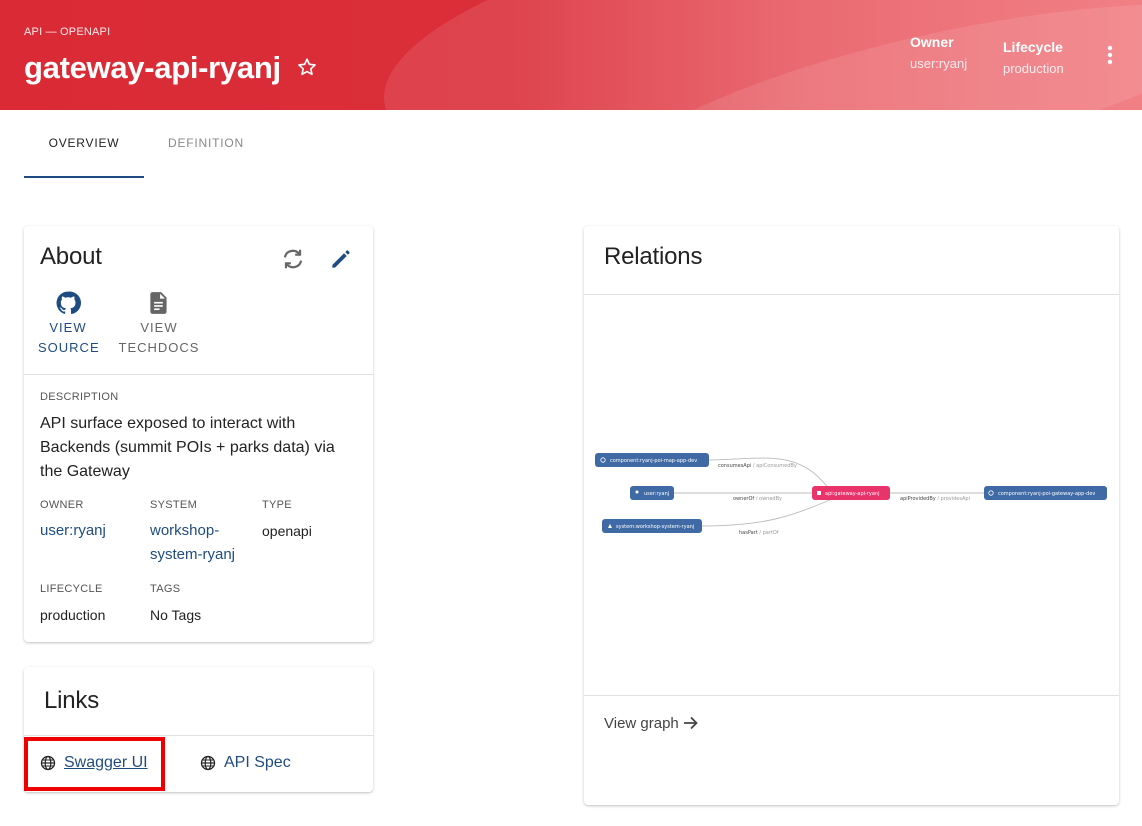 The image size is (1142, 826). What do you see at coordinates (1110, 55) in the screenshot?
I see `more-vert-icon` at bounding box center [1110, 55].